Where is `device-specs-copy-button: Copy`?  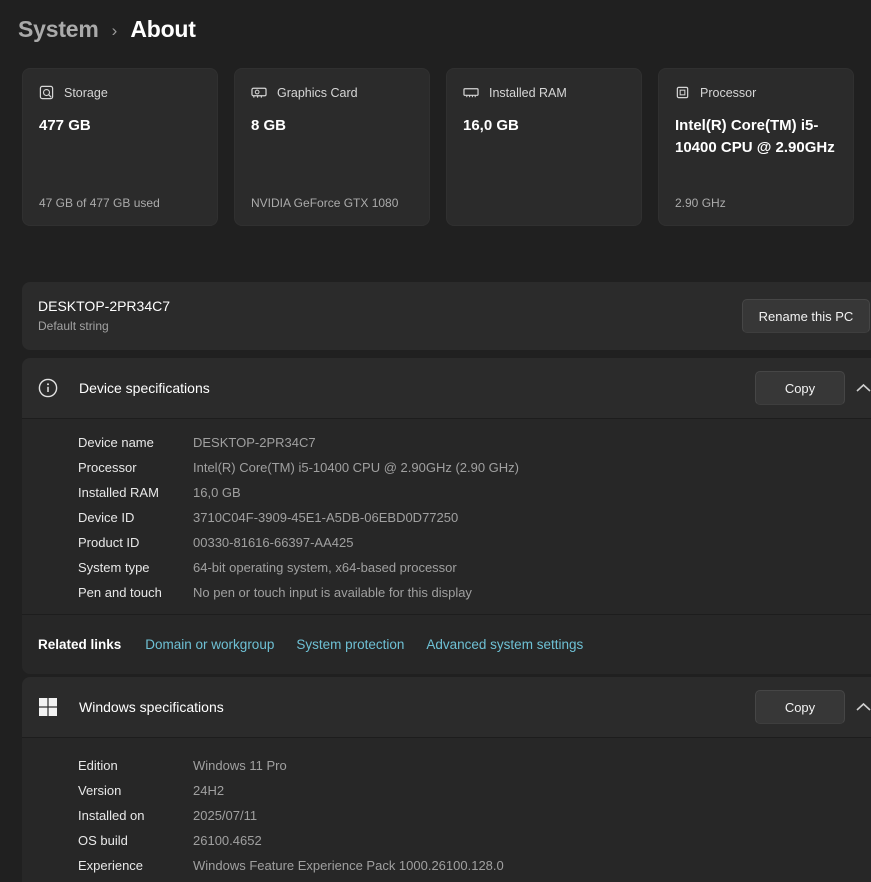
device-specs-copy-button: Copy is located at coordinates (800, 388).